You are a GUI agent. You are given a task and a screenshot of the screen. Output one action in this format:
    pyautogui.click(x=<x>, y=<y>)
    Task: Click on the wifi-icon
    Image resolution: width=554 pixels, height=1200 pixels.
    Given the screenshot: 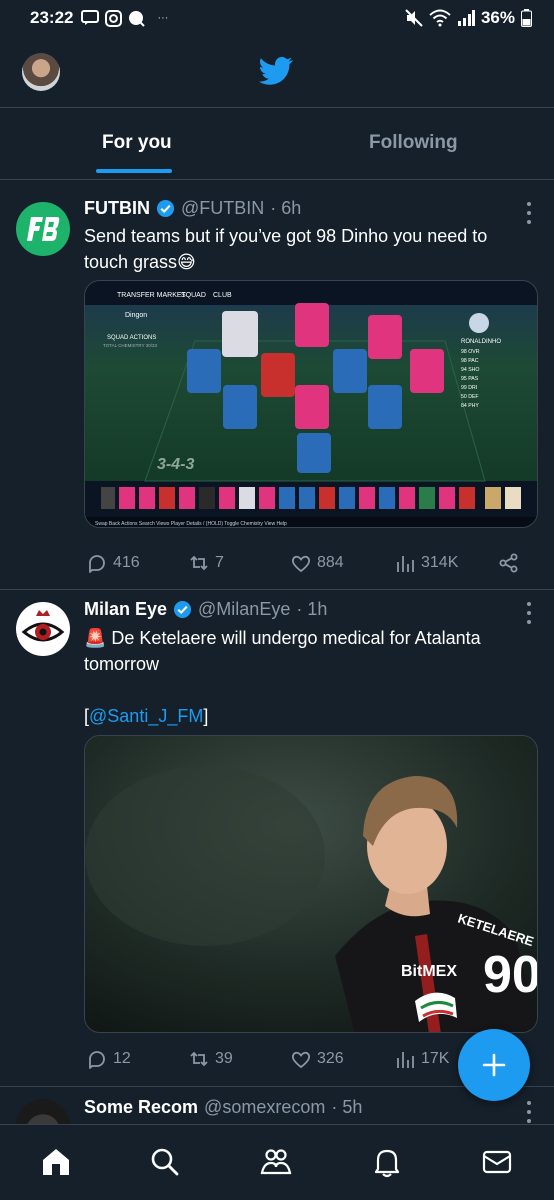 What is the action you would take?
    pyautogui.click(x=440, y=18)
    